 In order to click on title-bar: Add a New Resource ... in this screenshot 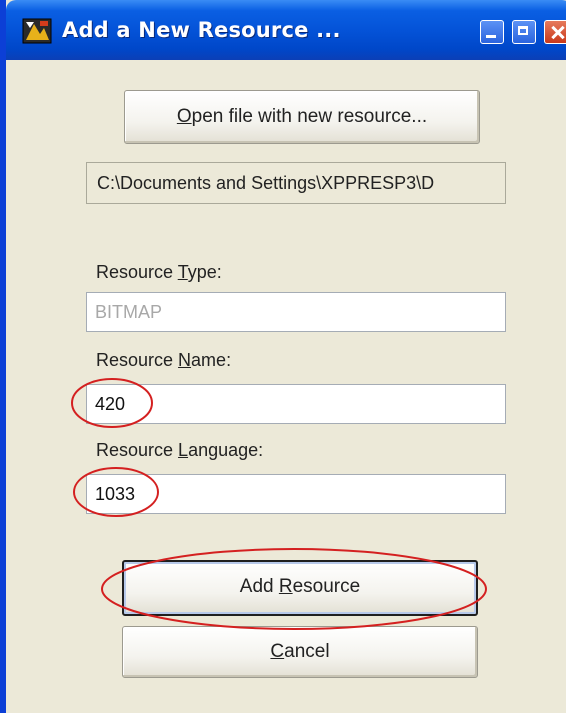, I will do `click(286, 30)`.